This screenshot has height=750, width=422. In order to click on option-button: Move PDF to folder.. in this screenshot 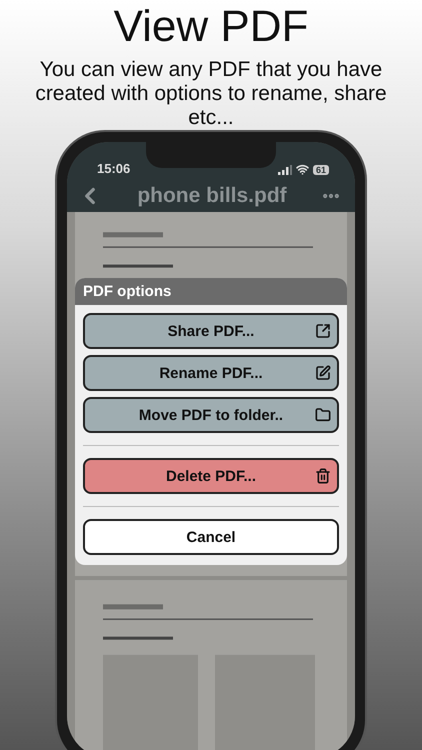, I will do `click(211, 415)`.